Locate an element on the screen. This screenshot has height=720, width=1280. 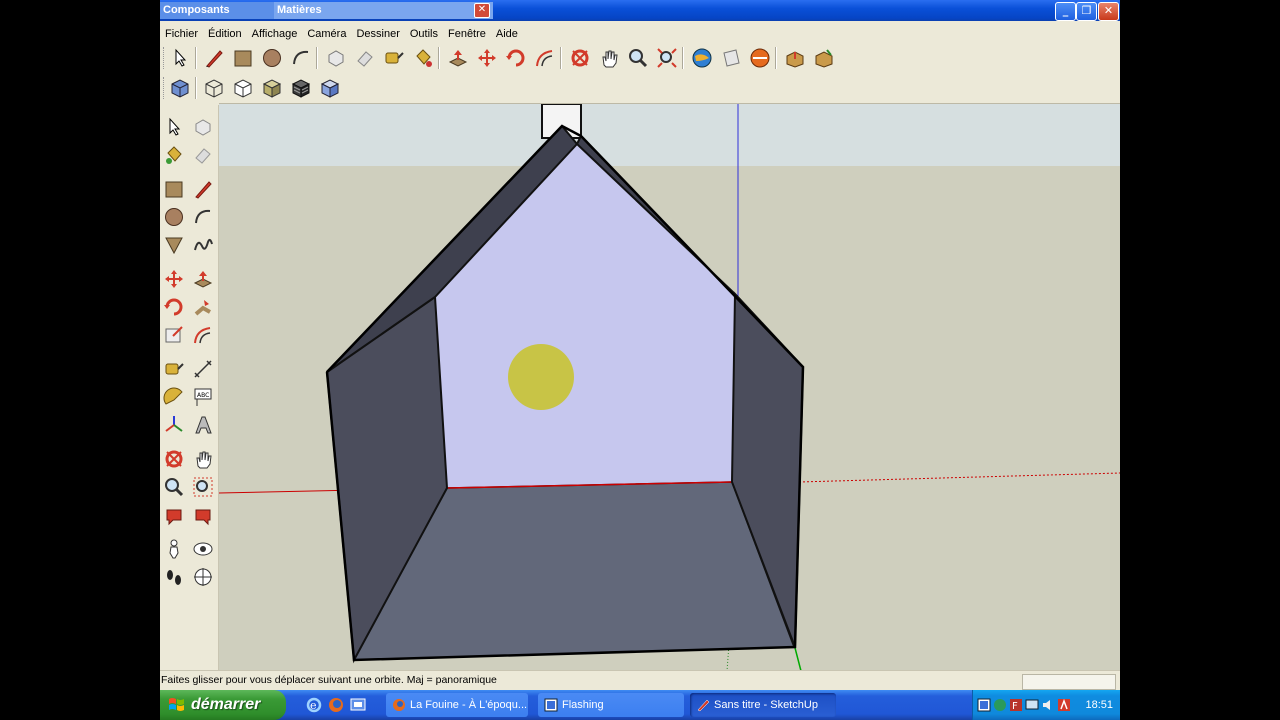
restore-button: ❐ is located at coordinates (1086, 11).